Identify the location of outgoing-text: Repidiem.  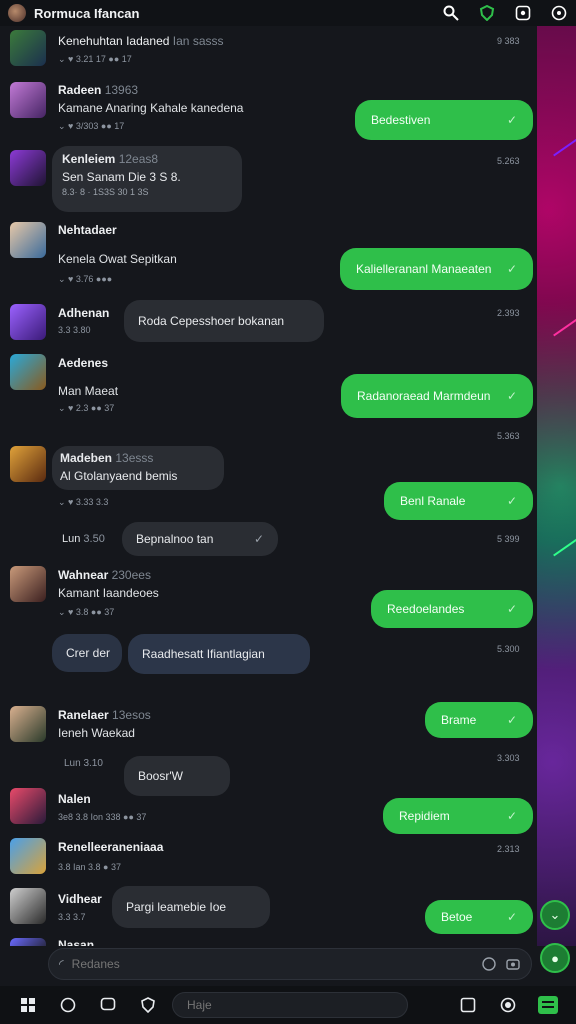
(424, 816).